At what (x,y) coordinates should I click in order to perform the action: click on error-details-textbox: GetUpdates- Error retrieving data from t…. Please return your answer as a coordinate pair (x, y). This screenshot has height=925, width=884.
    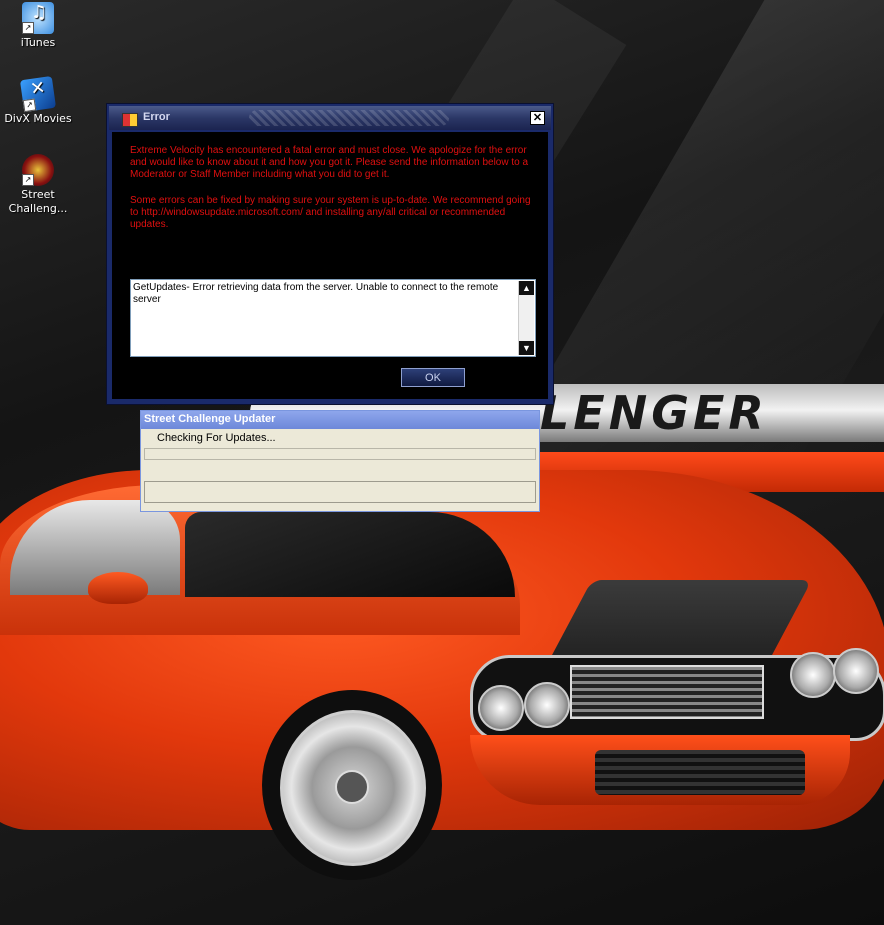
    Looking at the image, I should click on (333, 318).